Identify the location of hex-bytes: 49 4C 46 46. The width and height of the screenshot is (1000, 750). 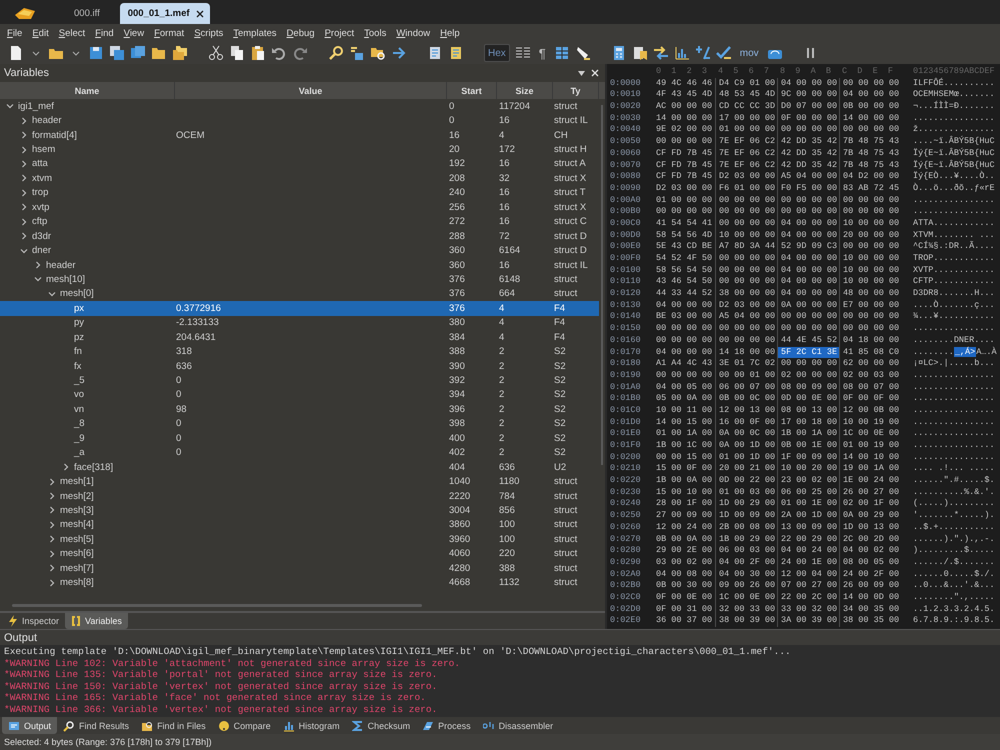
(684, 84).